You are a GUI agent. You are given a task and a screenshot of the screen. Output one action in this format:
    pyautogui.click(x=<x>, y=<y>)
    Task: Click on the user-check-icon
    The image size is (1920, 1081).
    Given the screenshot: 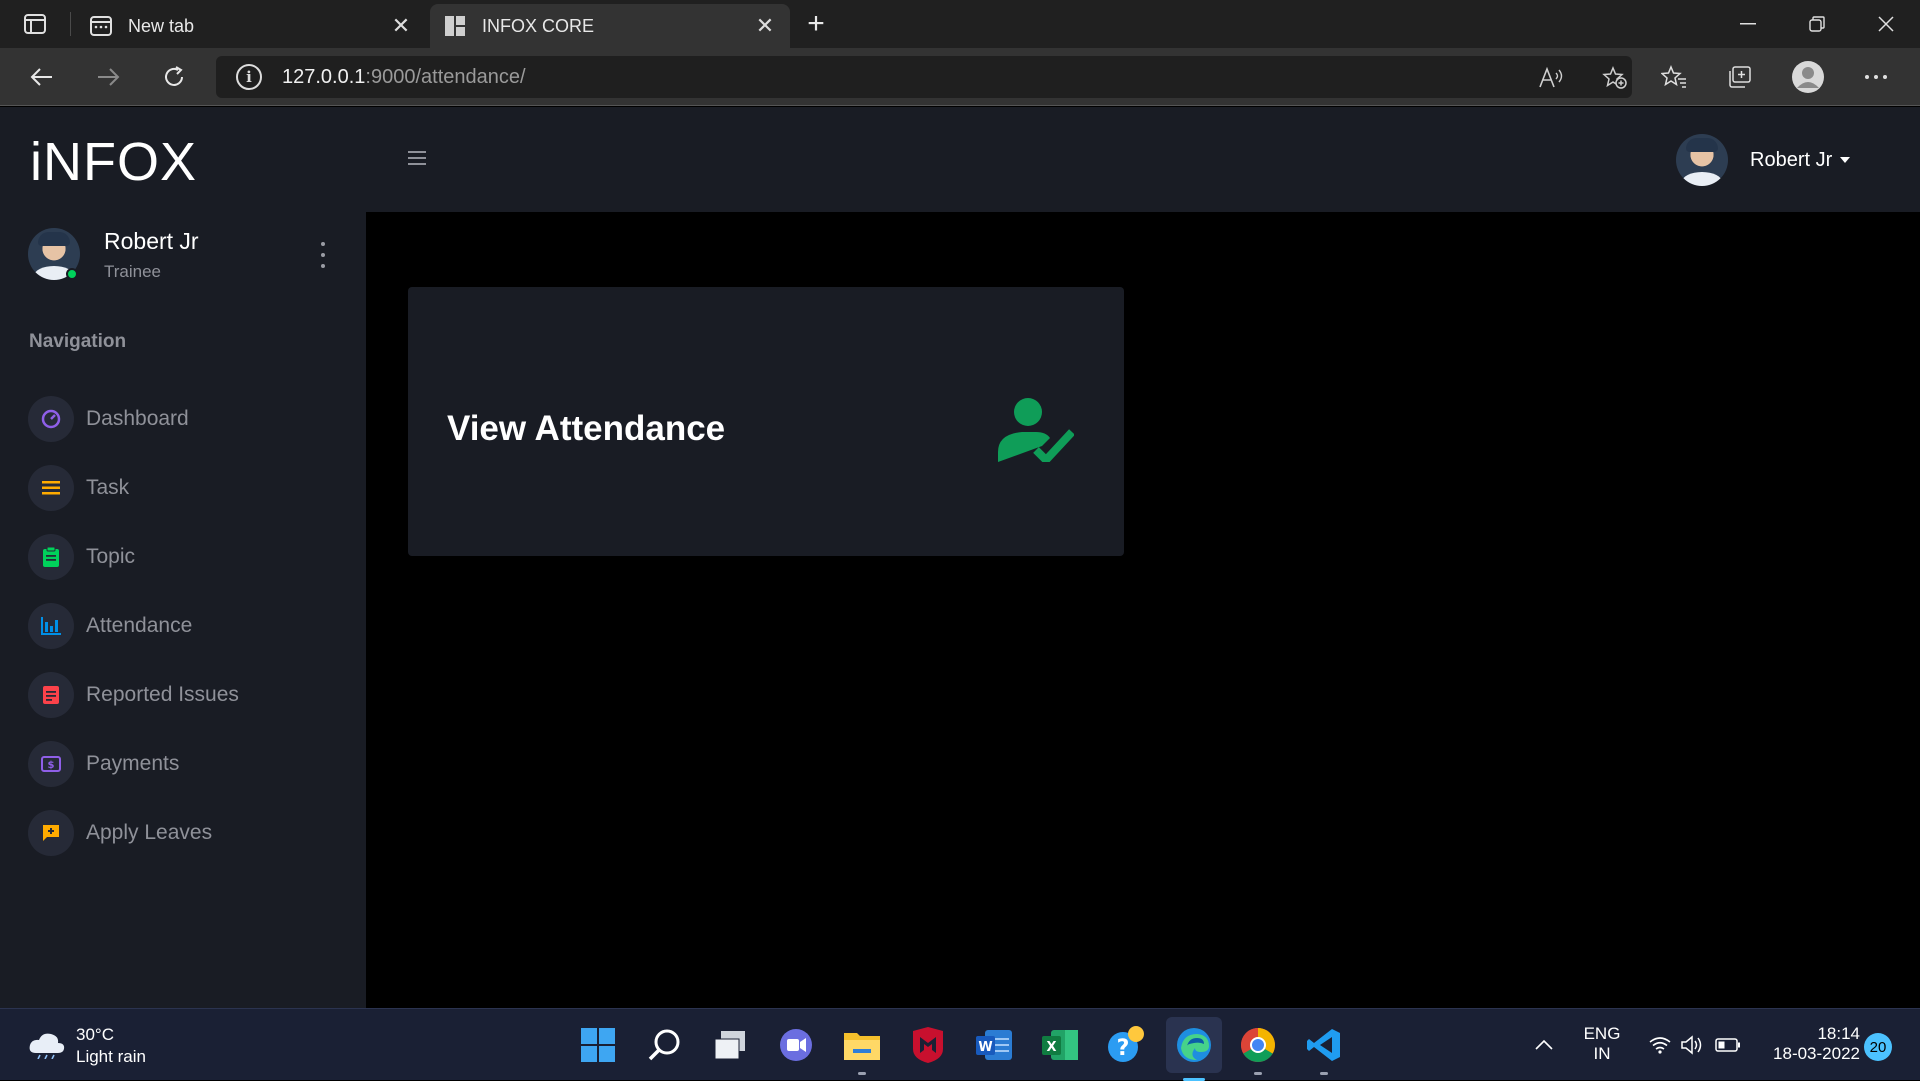 What is the action you would take?
    pyautogui.click(x=1036, y=432)
    